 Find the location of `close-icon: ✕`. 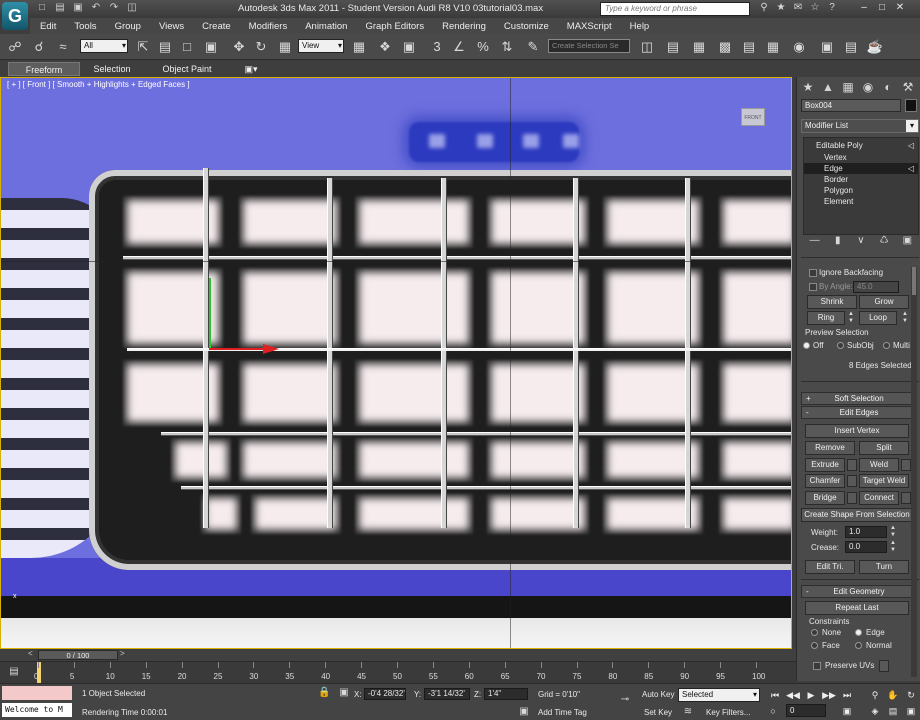

close-icon: ✕ is located at coordinates (900, 8).